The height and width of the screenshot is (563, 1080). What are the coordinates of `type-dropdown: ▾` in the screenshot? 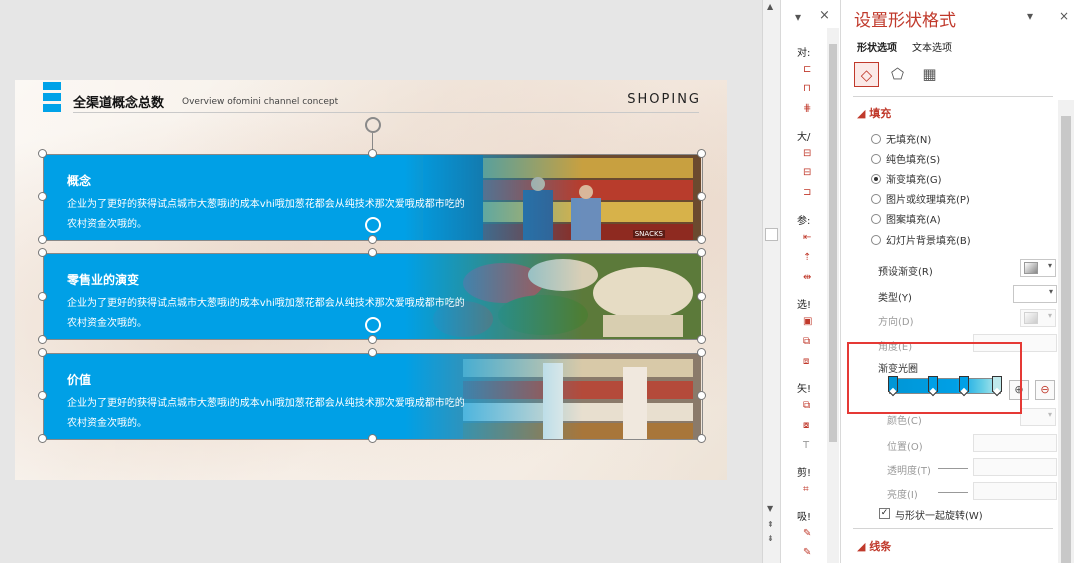 It's located at (1035, 294).